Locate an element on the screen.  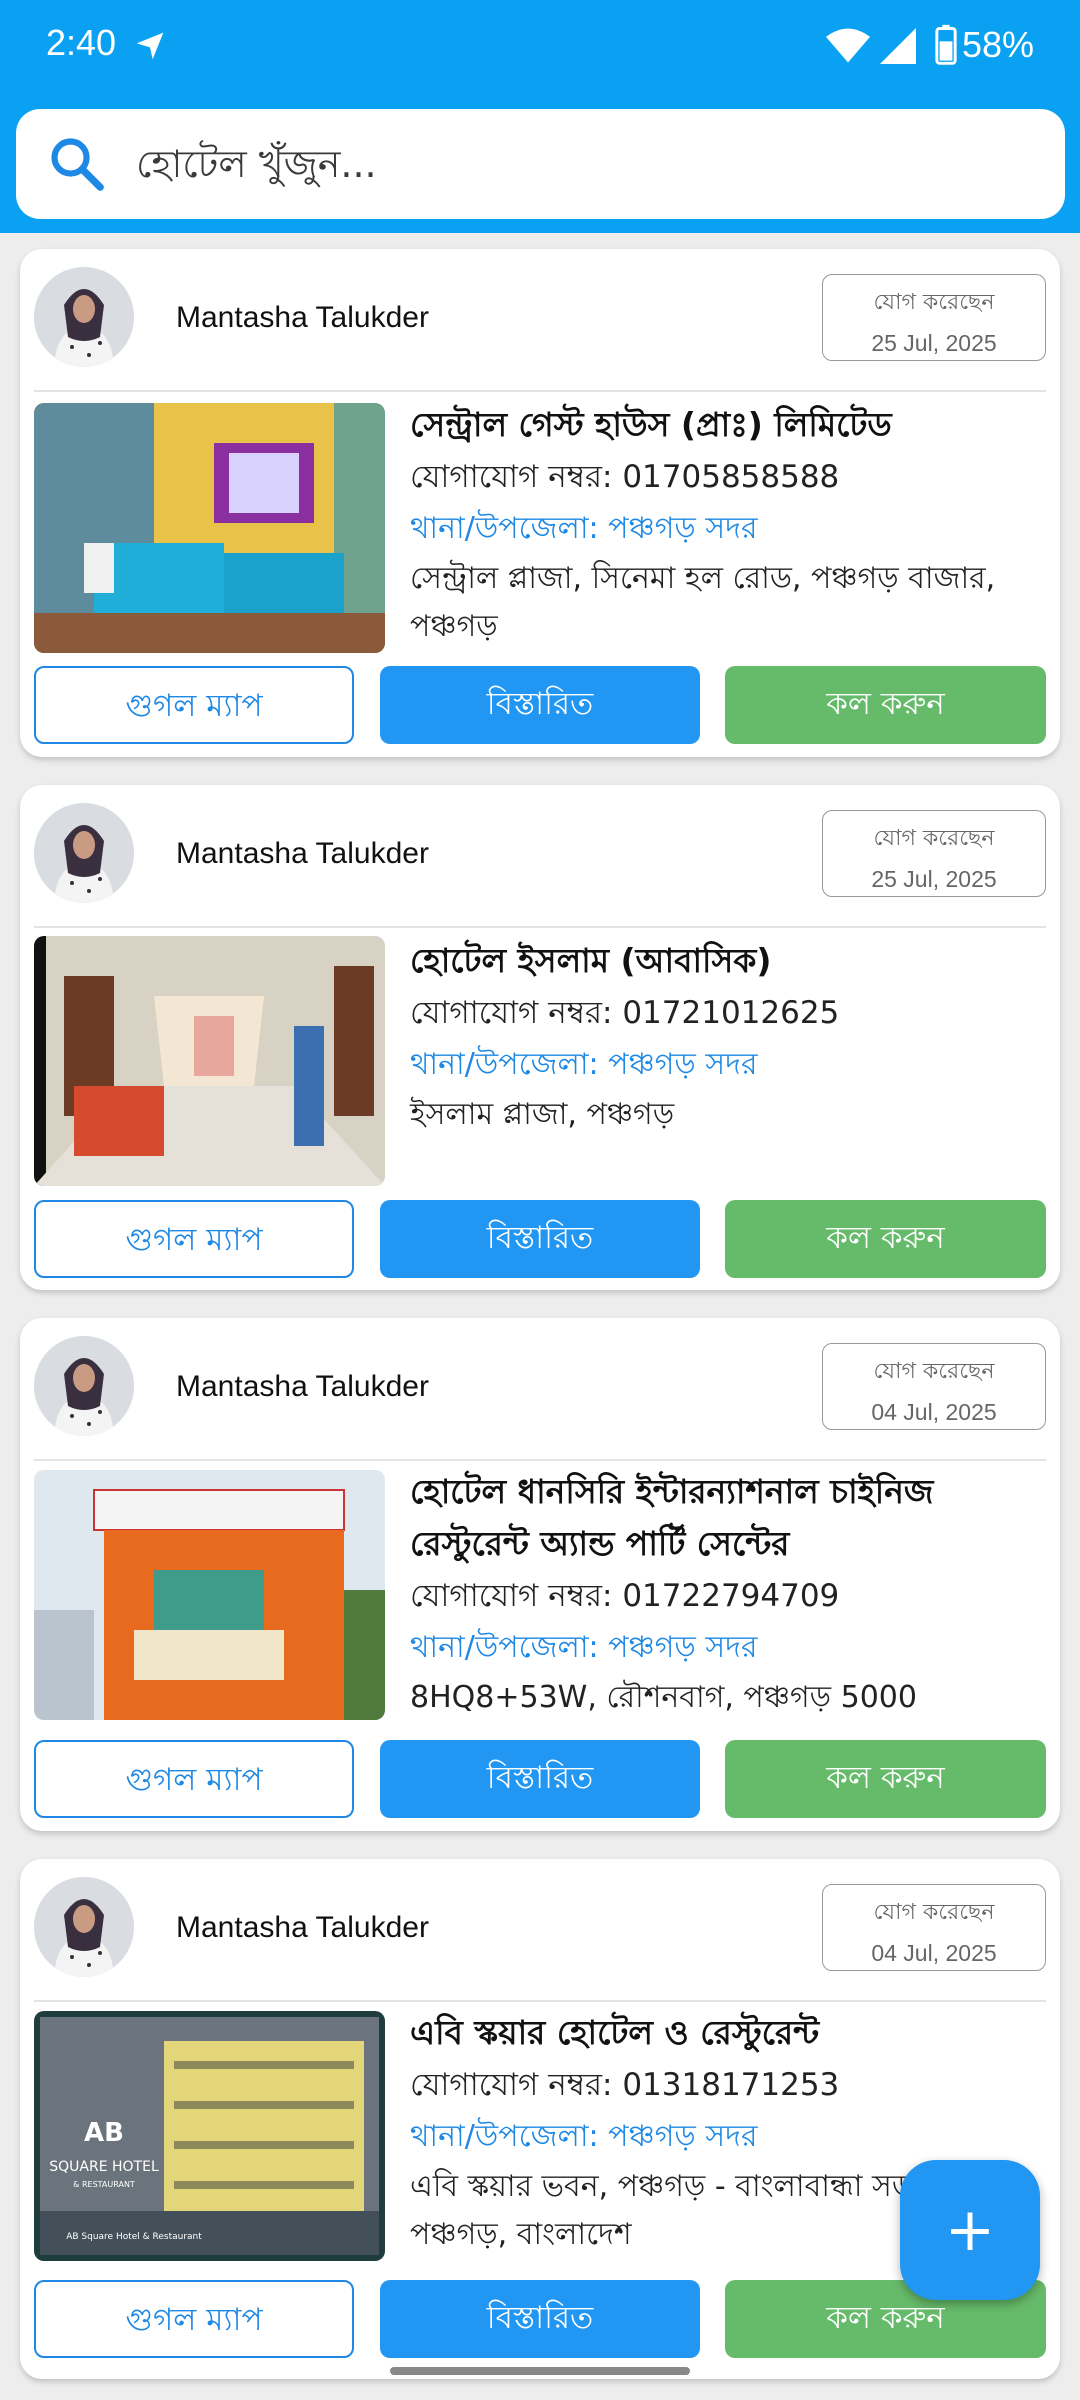
photo-sign-caption: AB Square Hotel & Restaurant is located at coordinates (134, 2237).